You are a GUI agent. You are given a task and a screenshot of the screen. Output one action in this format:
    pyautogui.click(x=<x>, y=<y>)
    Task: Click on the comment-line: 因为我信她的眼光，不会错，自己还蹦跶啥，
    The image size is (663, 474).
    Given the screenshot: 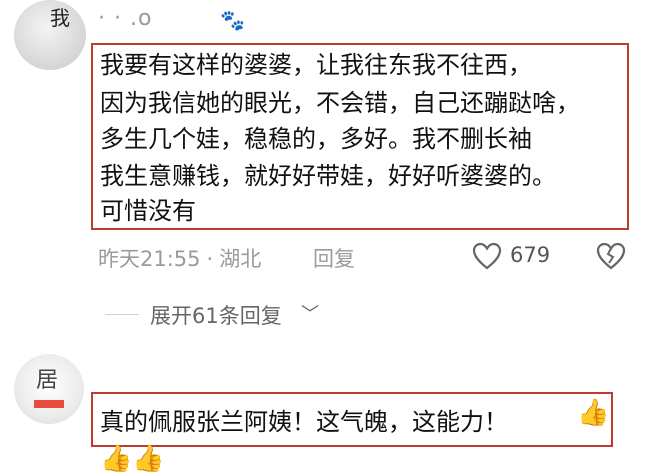 What is the action you would take?
    pyautogui.click(x=340, y=103)
    